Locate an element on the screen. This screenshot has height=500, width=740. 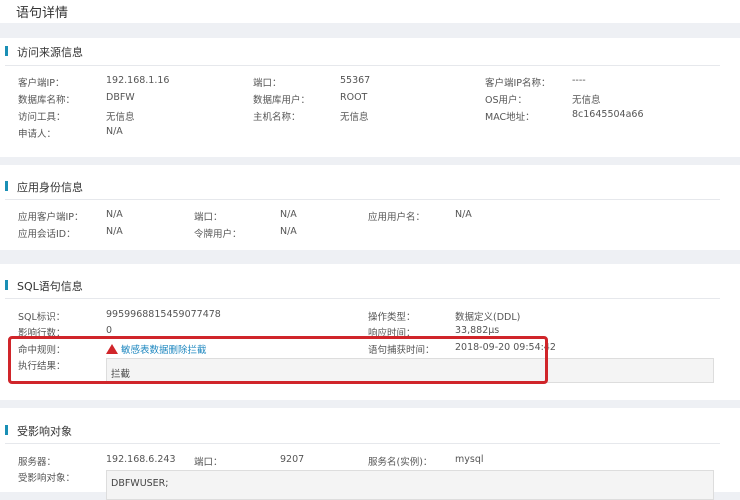
field-label: 数据库名称： is located at coordinates (47, 100).